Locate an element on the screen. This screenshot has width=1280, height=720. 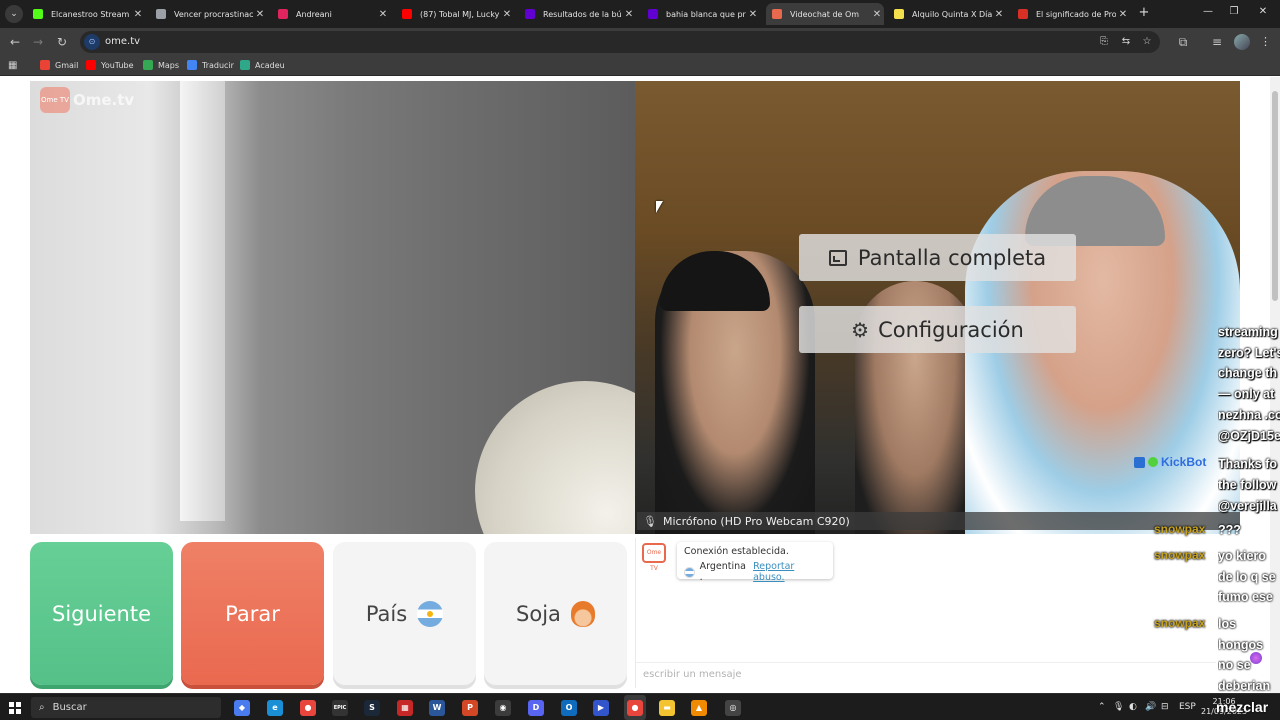
chat-message: yo kiero de lo q se fumo ese is located at coordinates (1249, 577).